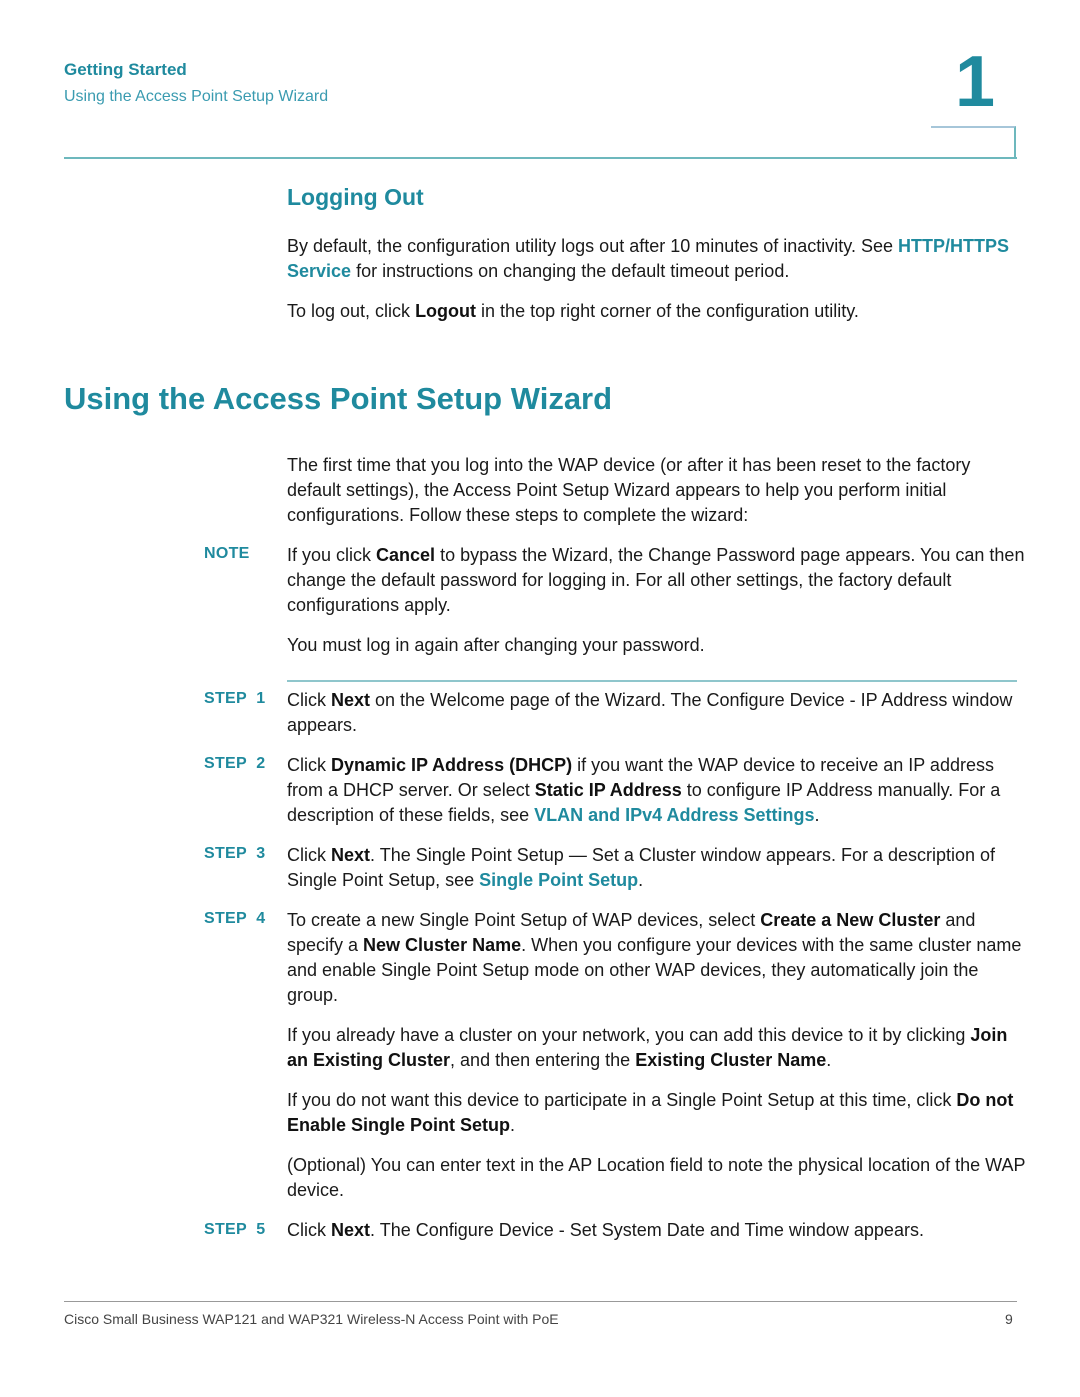 The height and width of the screenshot is (1397, 1080). I want to click on logging-out-heading: Logging Out, so click(355, 197).